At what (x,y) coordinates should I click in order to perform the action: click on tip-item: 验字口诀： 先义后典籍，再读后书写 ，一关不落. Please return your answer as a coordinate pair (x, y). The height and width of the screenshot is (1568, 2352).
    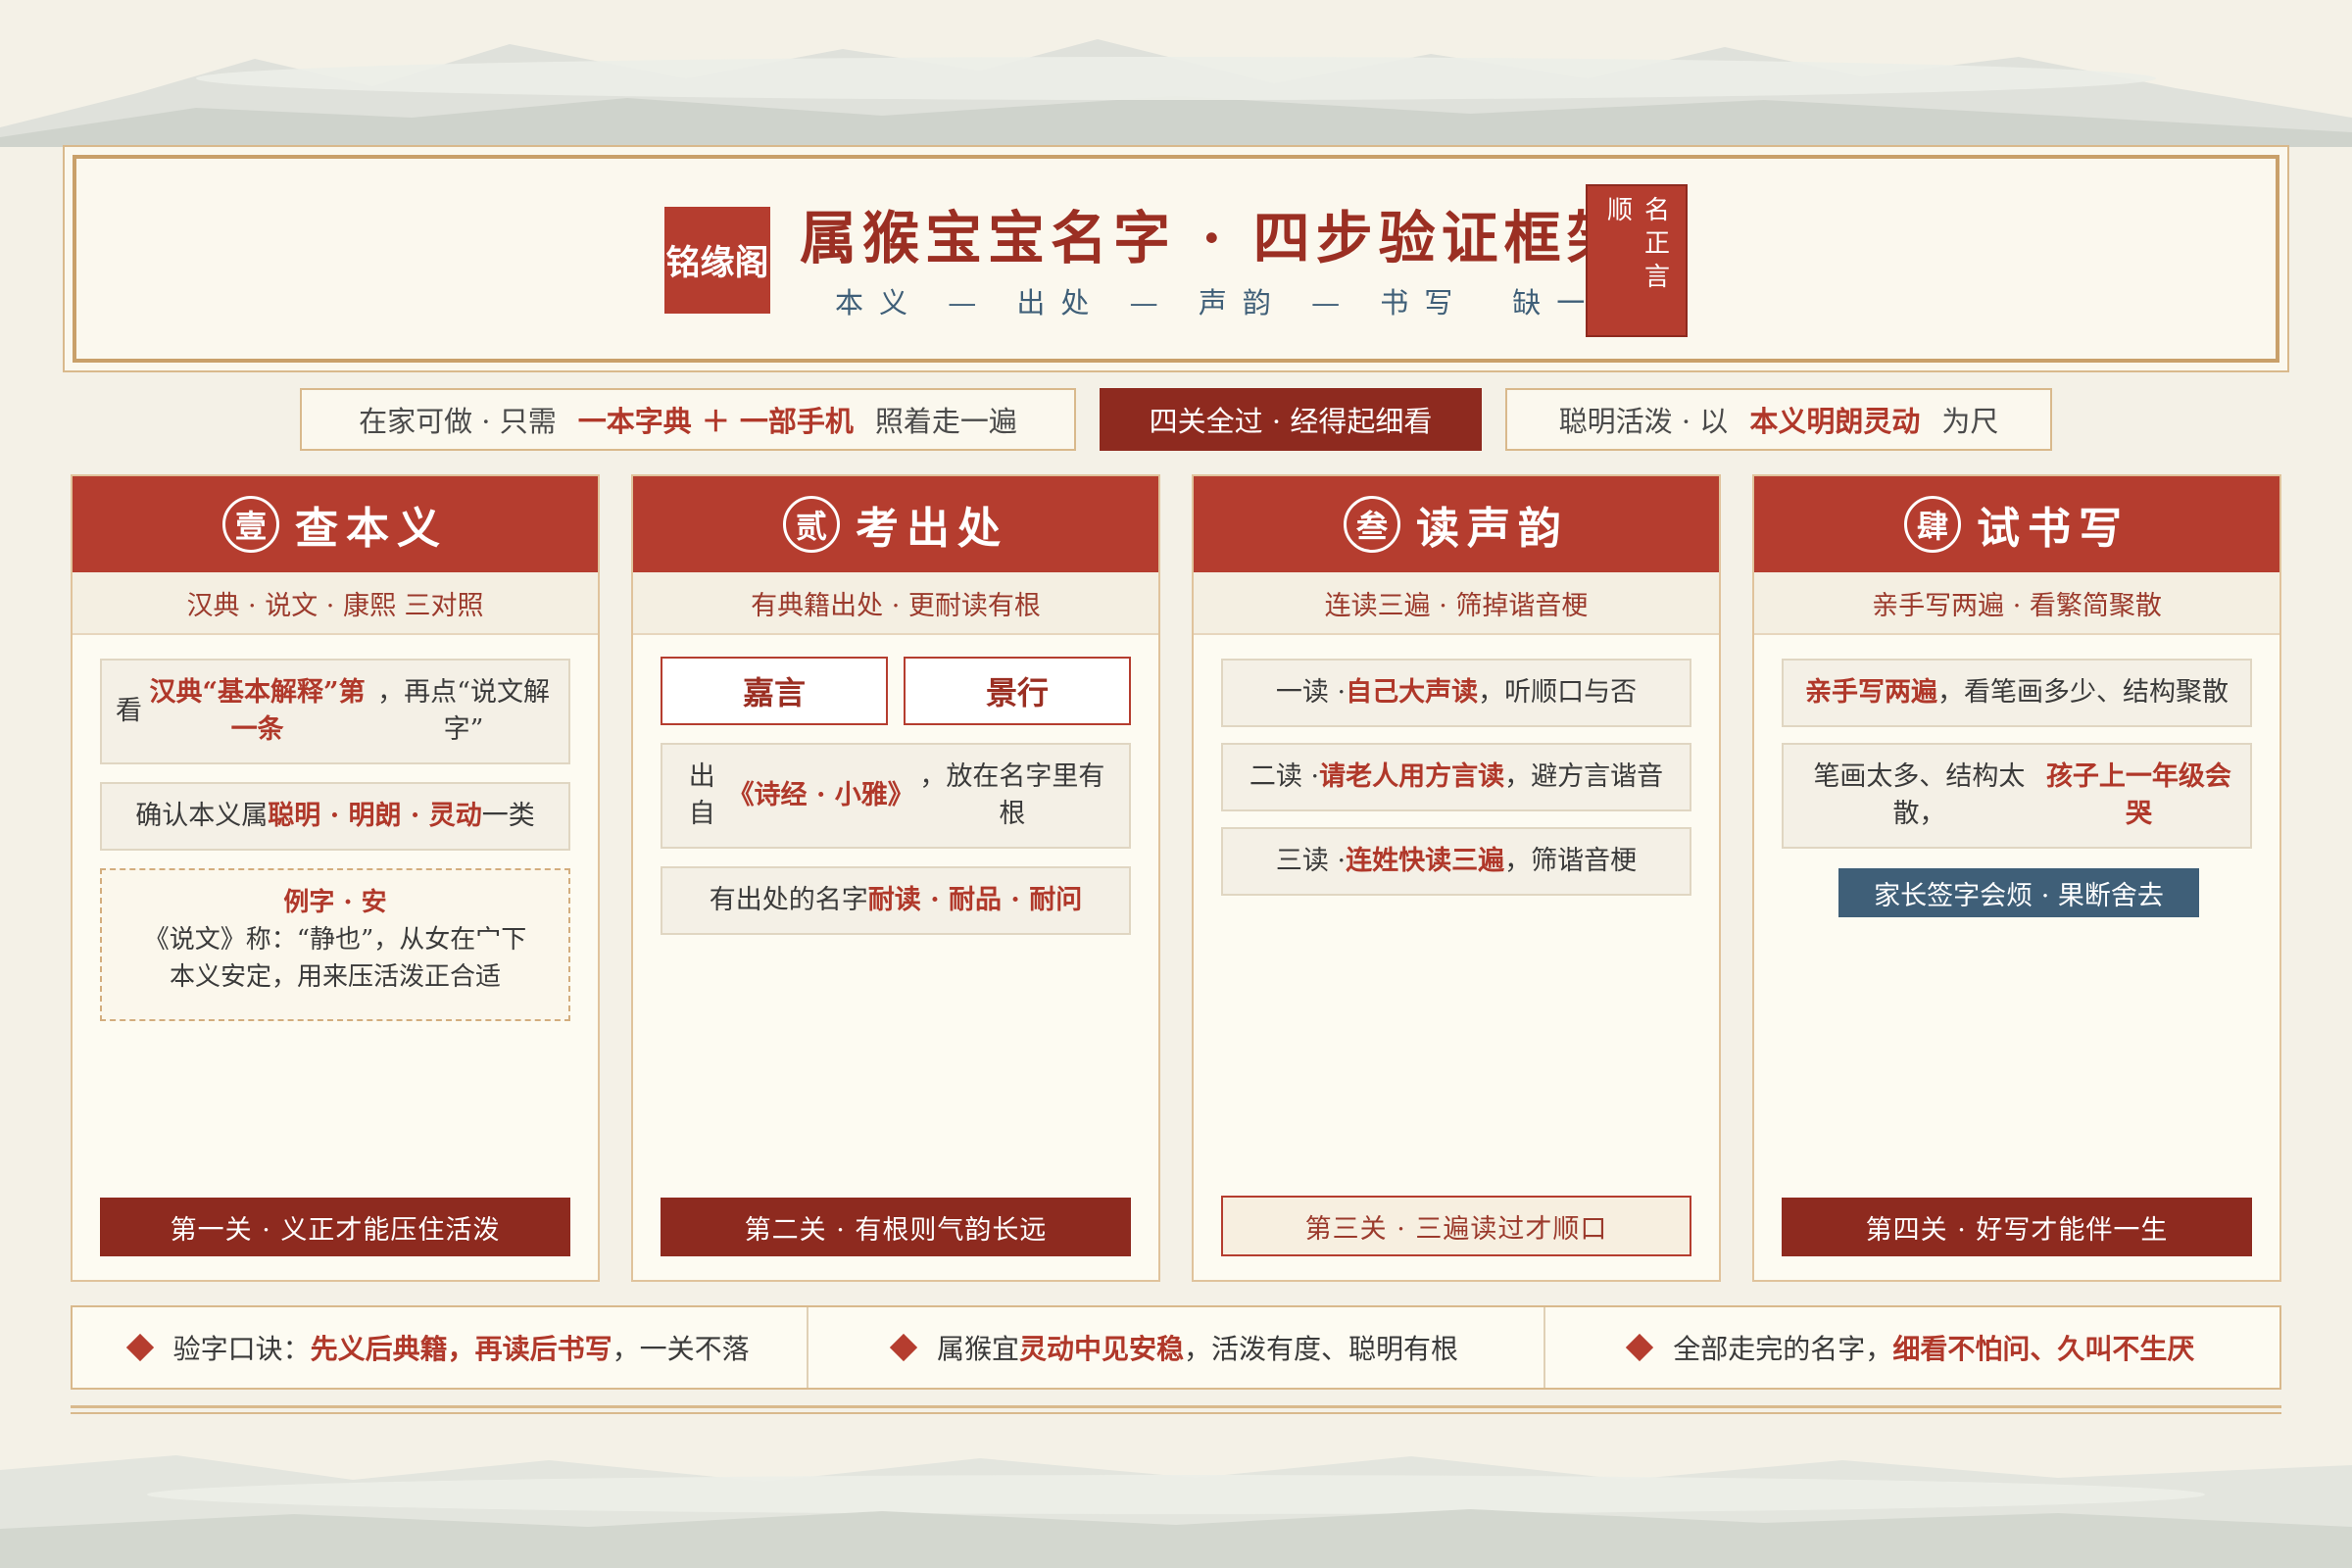
    Looking at the image, I should click on (440, 1347).